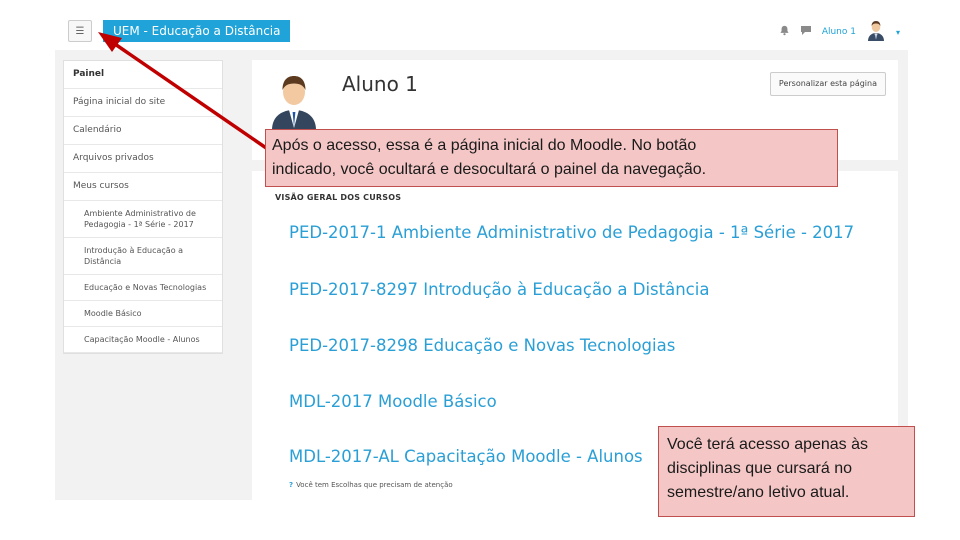  What do you see at coordinates (143, 187) in the screenshot?
I see `drawer-item-my-courses: Meus cursos` at bounding box center [143, 187].